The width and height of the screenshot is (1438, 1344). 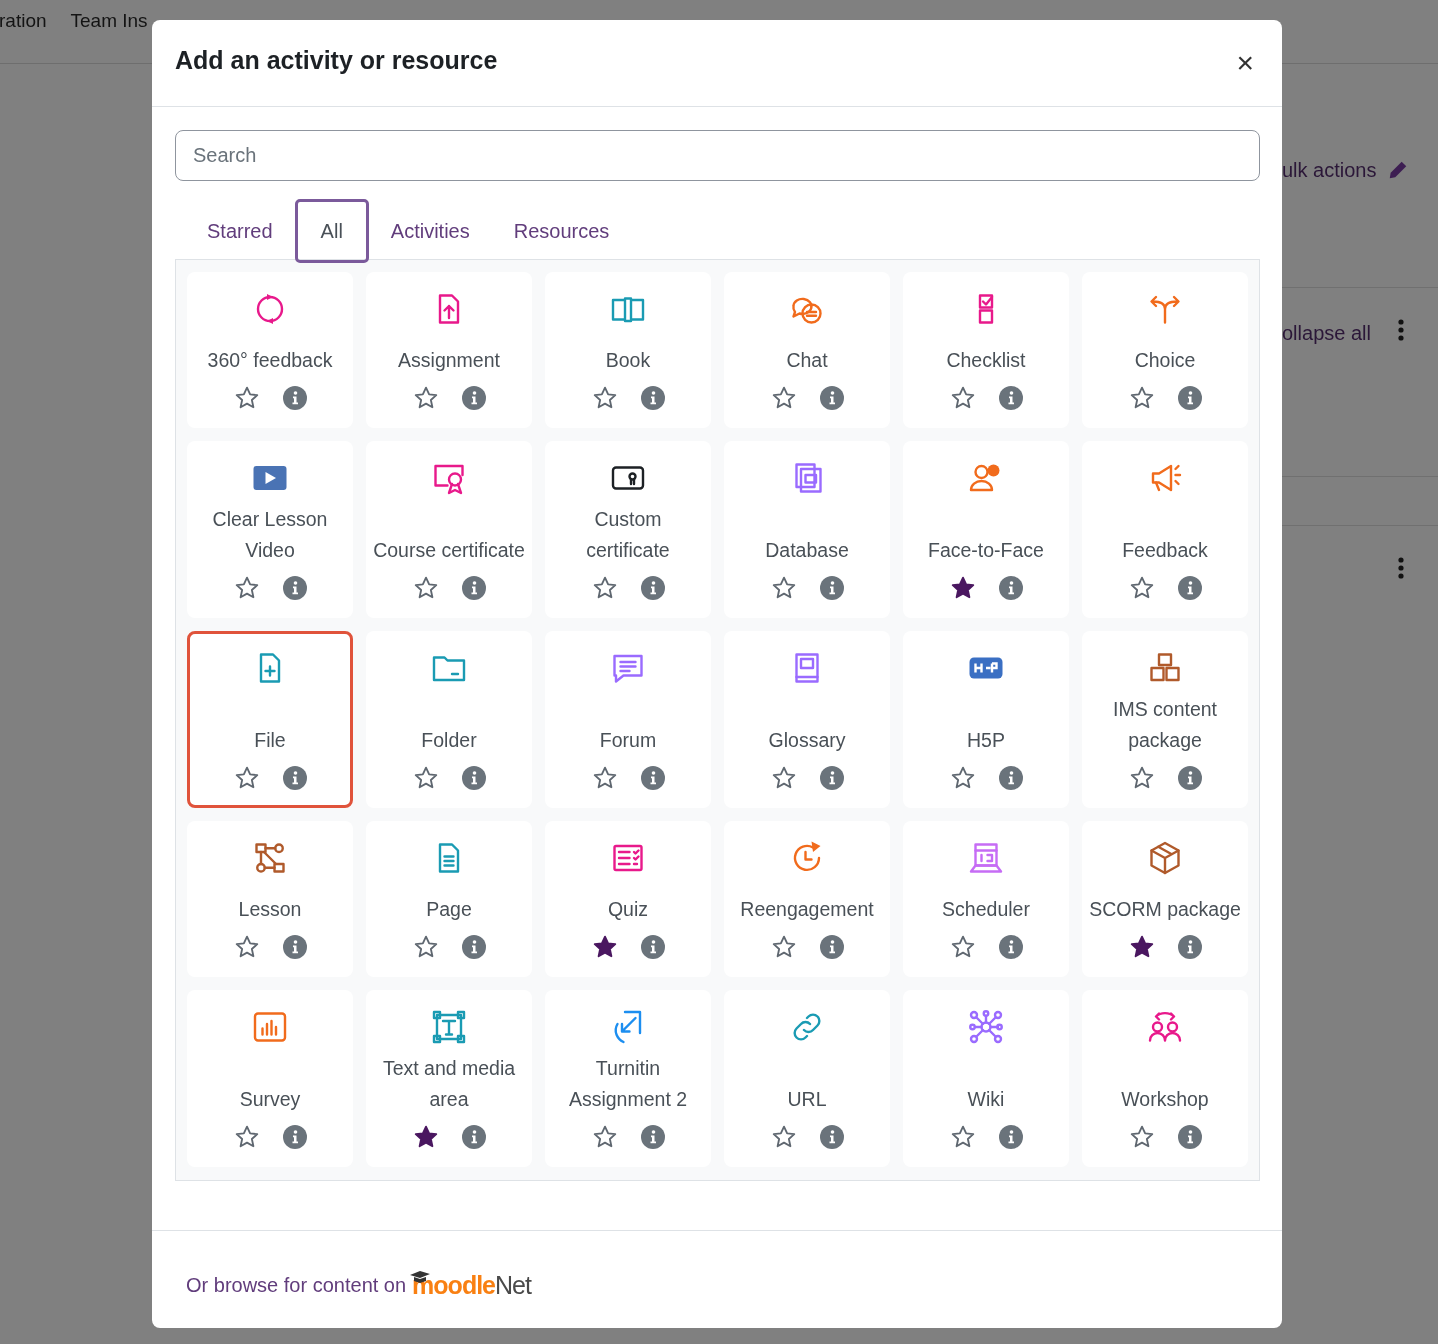 I want to click on activity-card: Workshop, so click(x=1165, y=1078).